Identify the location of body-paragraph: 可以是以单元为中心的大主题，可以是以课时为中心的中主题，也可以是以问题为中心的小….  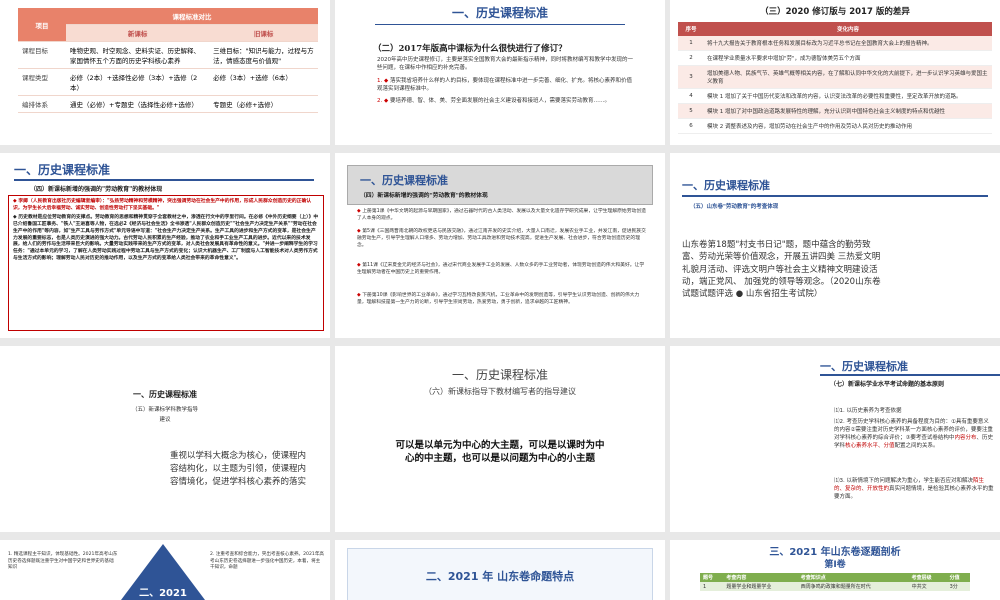
(500, 452).